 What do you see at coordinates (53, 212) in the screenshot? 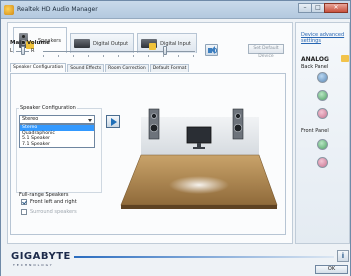
I see `surround-speakers-label: Surround speakers` at bounding box center [53, 212].